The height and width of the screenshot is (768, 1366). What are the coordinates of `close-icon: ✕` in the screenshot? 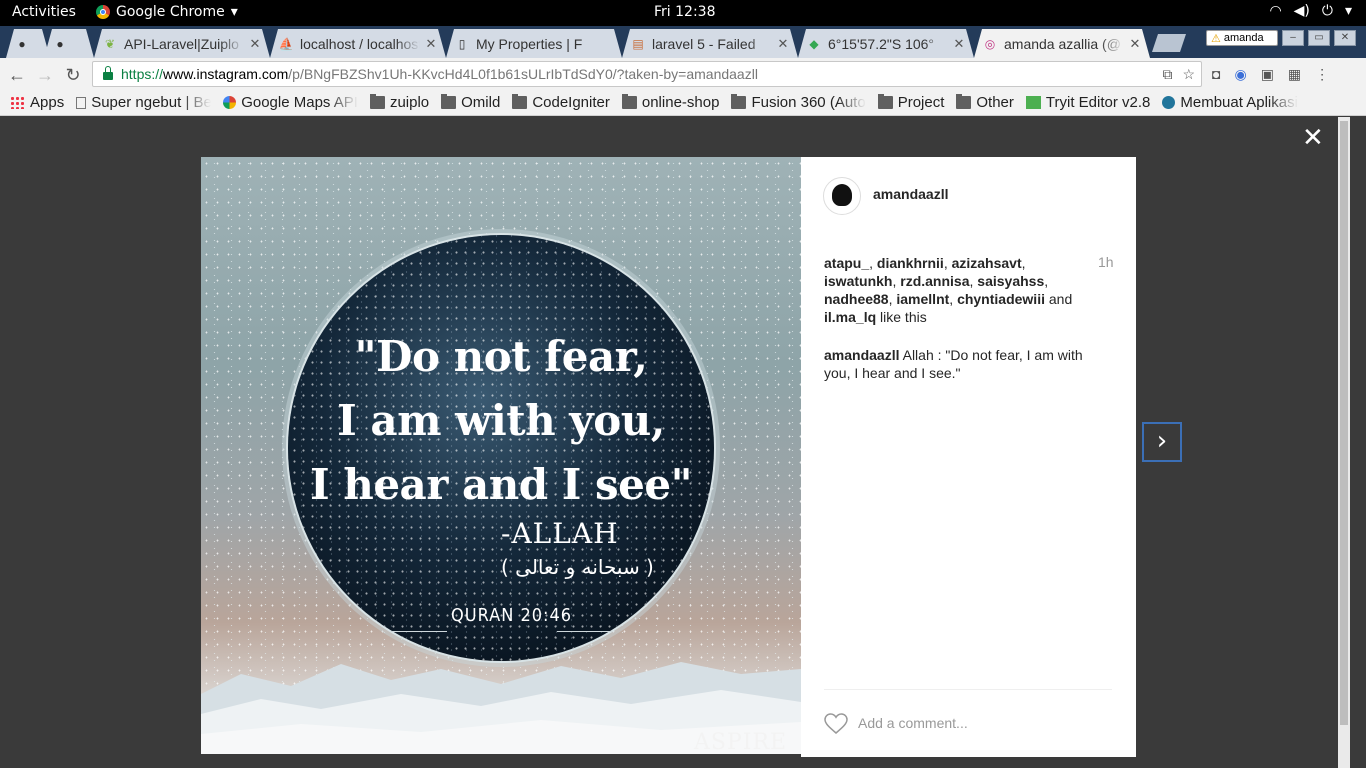 It's located at (1313, 138).